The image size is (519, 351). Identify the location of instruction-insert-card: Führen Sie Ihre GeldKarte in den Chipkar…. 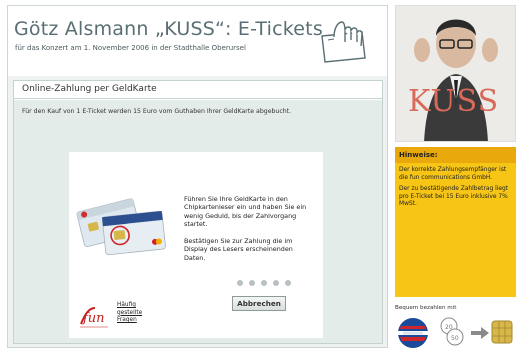
(245, 212).